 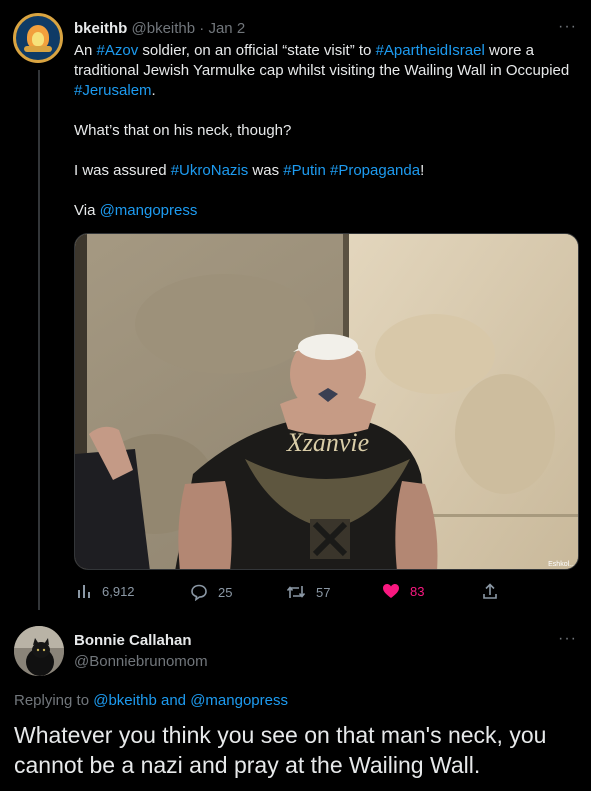 What do you see at coordinates (211, 592) in the screenshot?
I see `reply-action: 25` at bounding box center [211, 592].